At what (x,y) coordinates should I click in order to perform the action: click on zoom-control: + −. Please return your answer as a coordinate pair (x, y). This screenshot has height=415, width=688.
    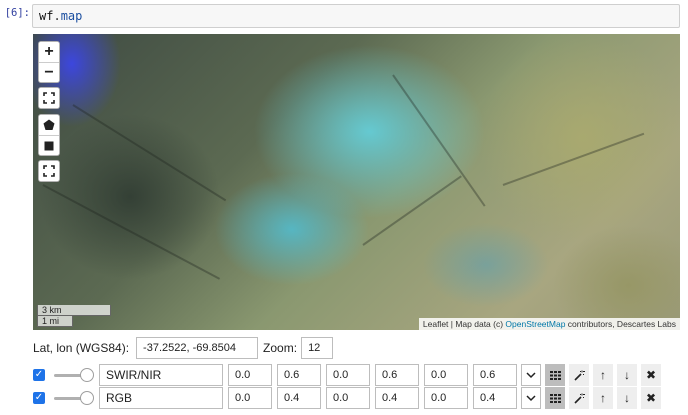
    Looking at the image, I should click on (49, 62).